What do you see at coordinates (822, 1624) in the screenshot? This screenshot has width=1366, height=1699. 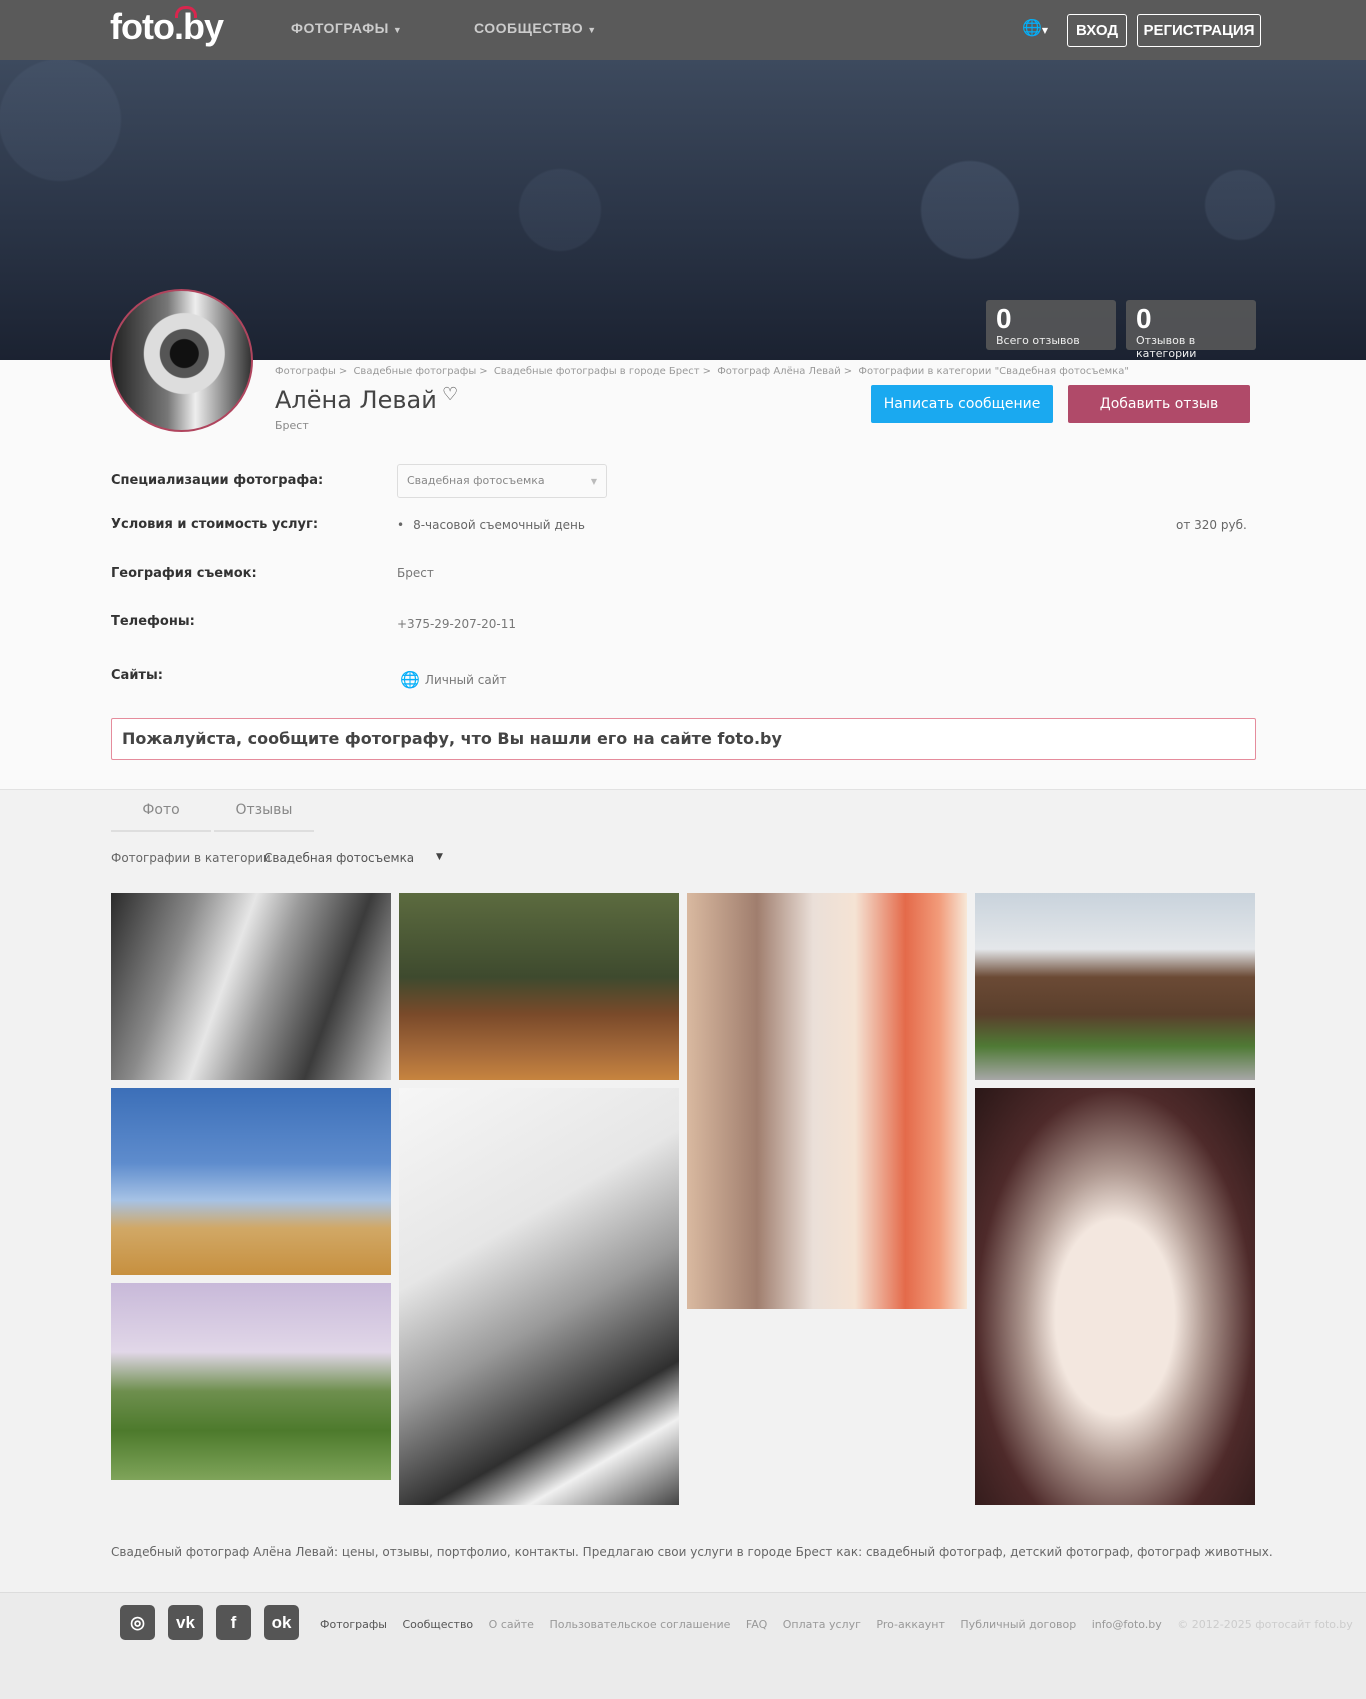 I see `footer-link: Оплата услуг` at bounding box center [822, 1624].